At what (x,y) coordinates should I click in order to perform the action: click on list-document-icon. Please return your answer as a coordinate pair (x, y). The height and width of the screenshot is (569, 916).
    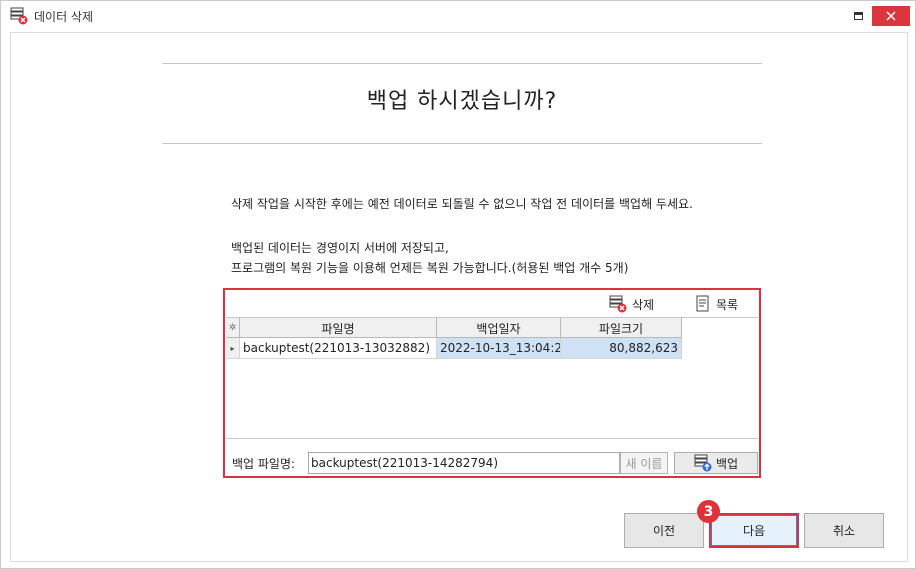
    Looking at the image, I should click on (702, 303).